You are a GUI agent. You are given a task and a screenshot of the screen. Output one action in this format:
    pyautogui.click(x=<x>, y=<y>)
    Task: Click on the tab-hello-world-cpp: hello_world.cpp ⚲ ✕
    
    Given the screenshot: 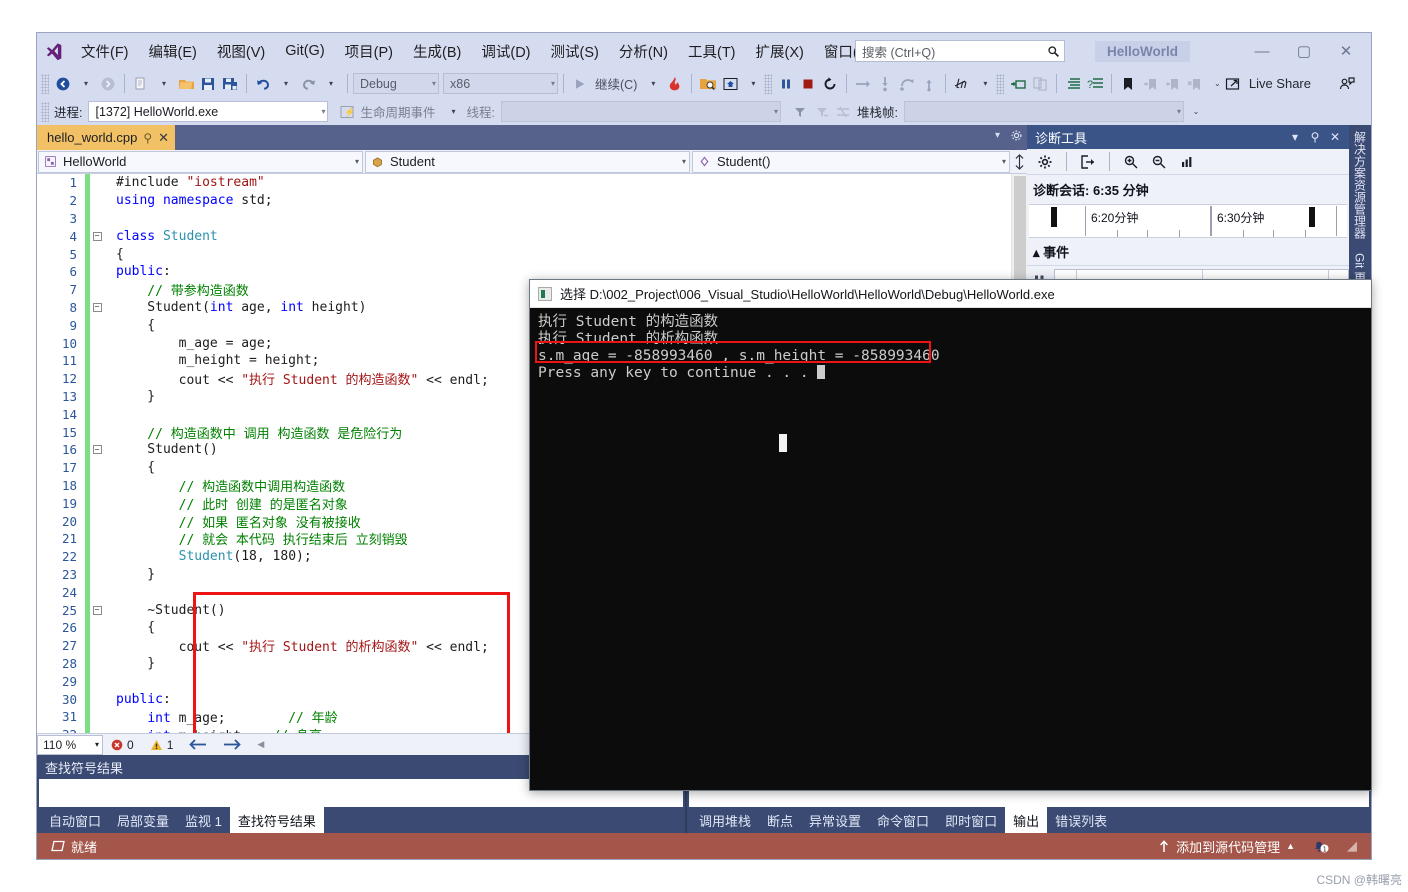 What is the action you would take?
    pyautogui.click(x=106, y=137)
    